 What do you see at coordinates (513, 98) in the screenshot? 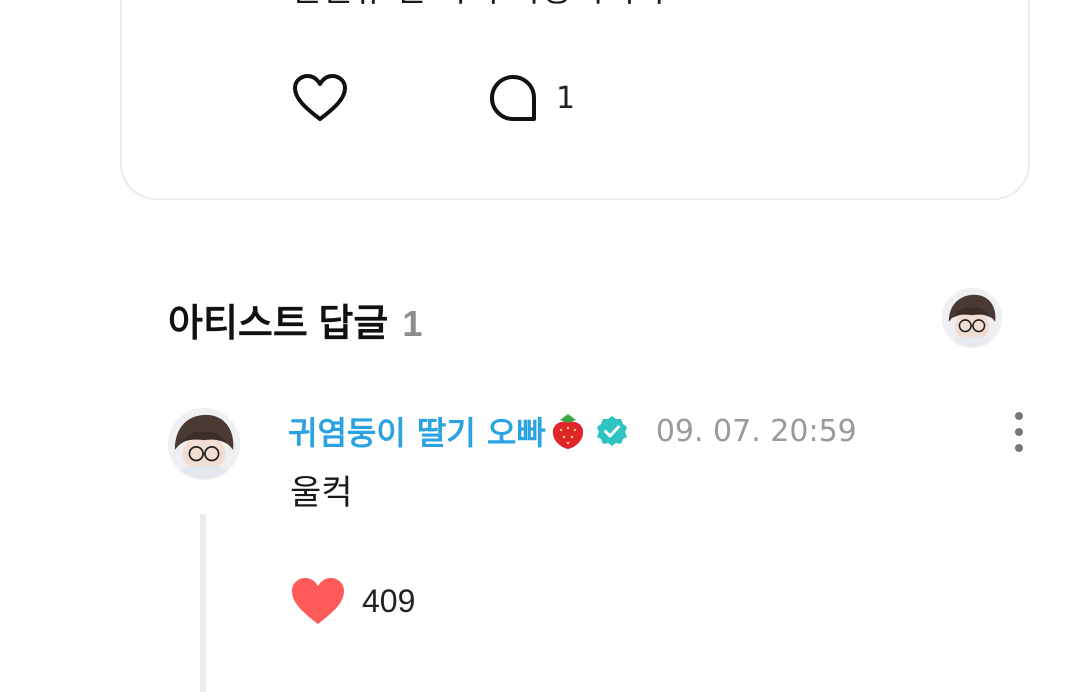
I see `speech-bubble-icon` at bounding box center [513, 98].